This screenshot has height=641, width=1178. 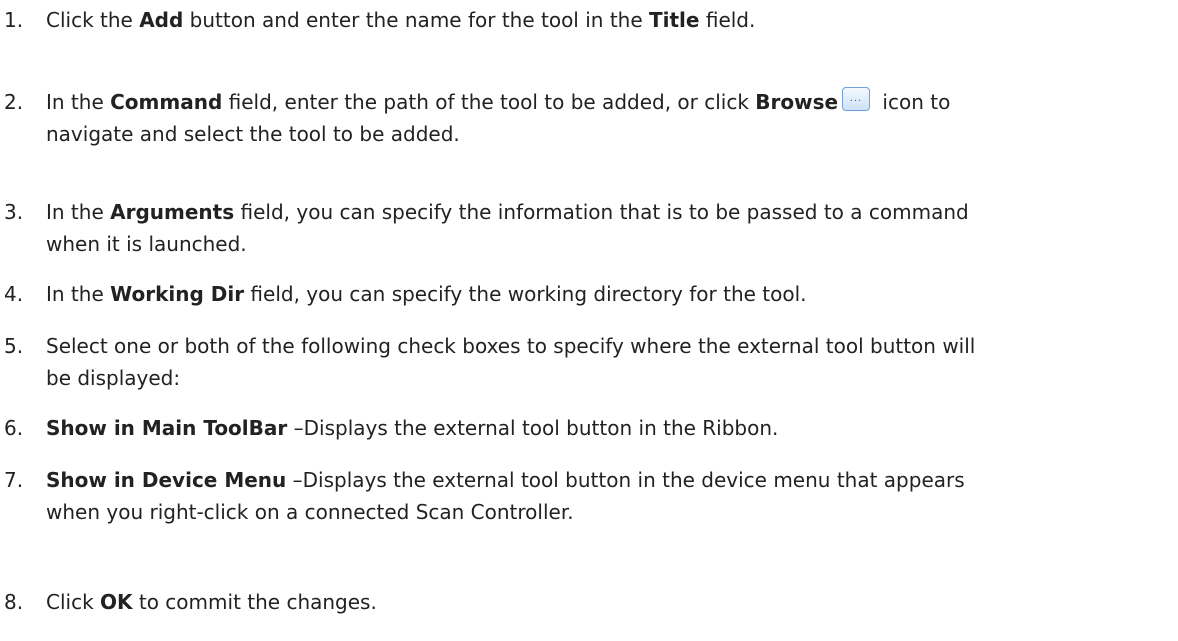 I want to click on step-number: 1., so click(x=14, y=20).